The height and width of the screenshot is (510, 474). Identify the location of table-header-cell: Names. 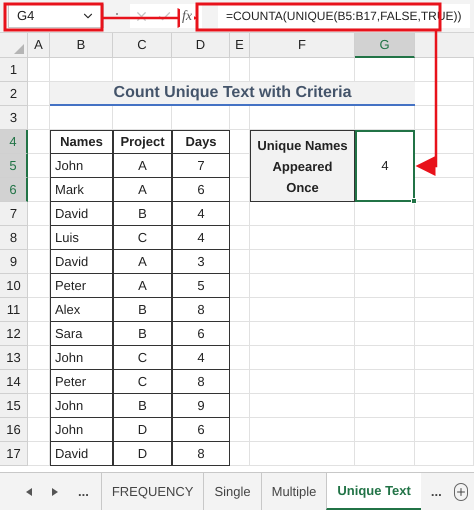
(81, 142).